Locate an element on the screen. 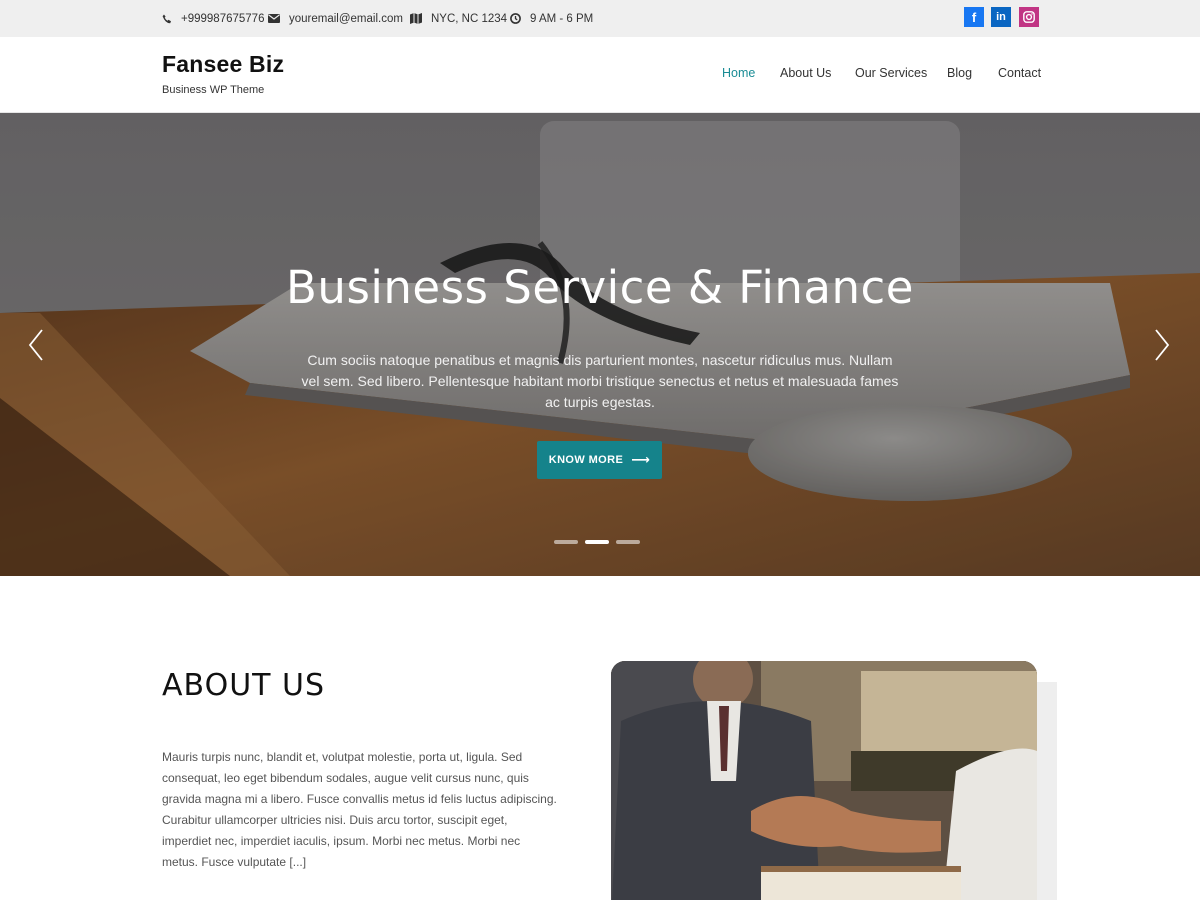  phone-info: +999987675776 is located at coordinates (213, 18).